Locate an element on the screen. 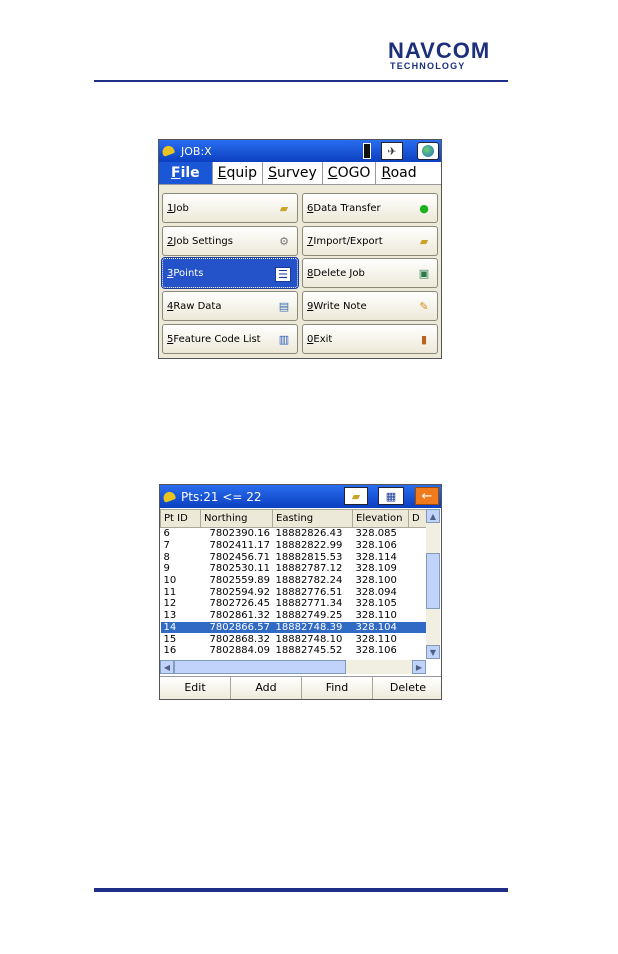 The height and width of the screenshot is (954, 618). delete-job-button: 8 Delete Job ▣ is located at coordinates (370, 273).